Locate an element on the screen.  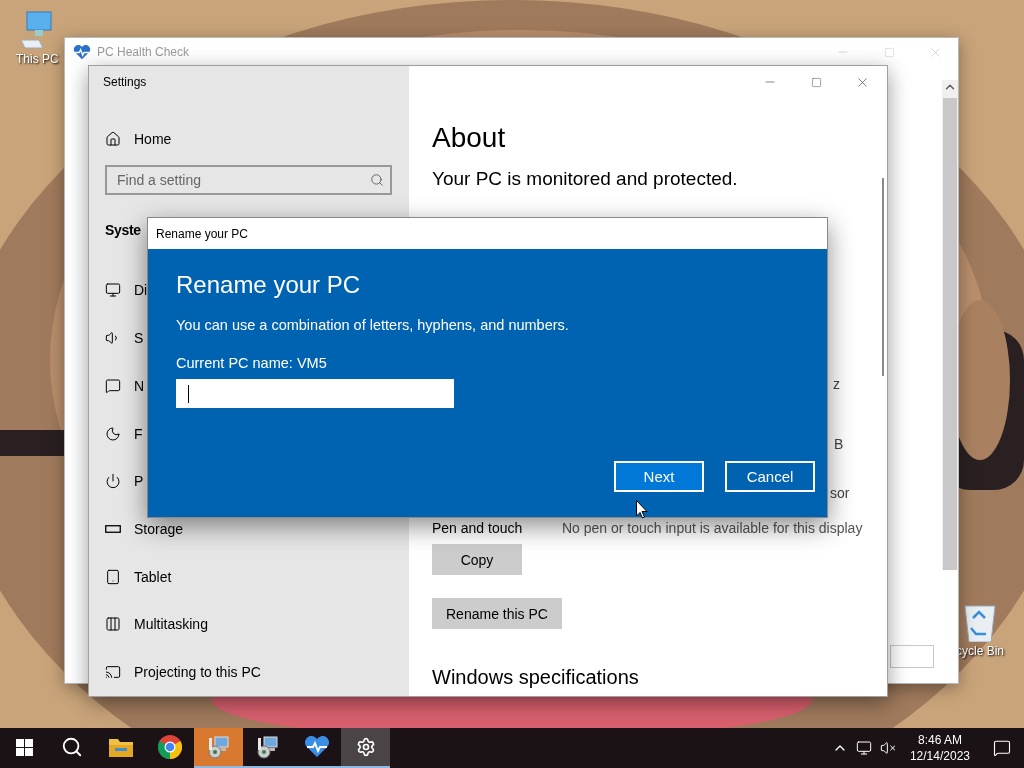
dialog-title: Rename your PC is located at coordinates (202, 233).